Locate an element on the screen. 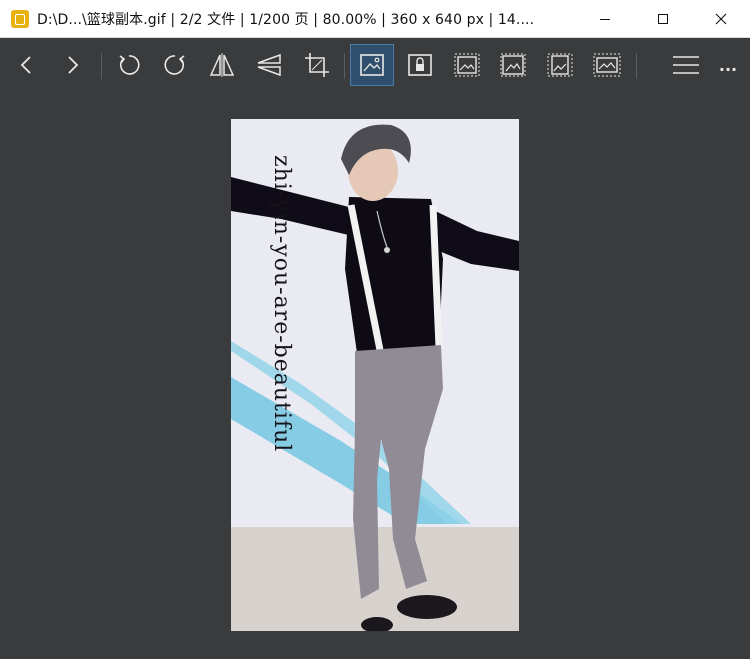 This screenshot has height=659, width=750. crop-icon is located at coordinates (317, 65).